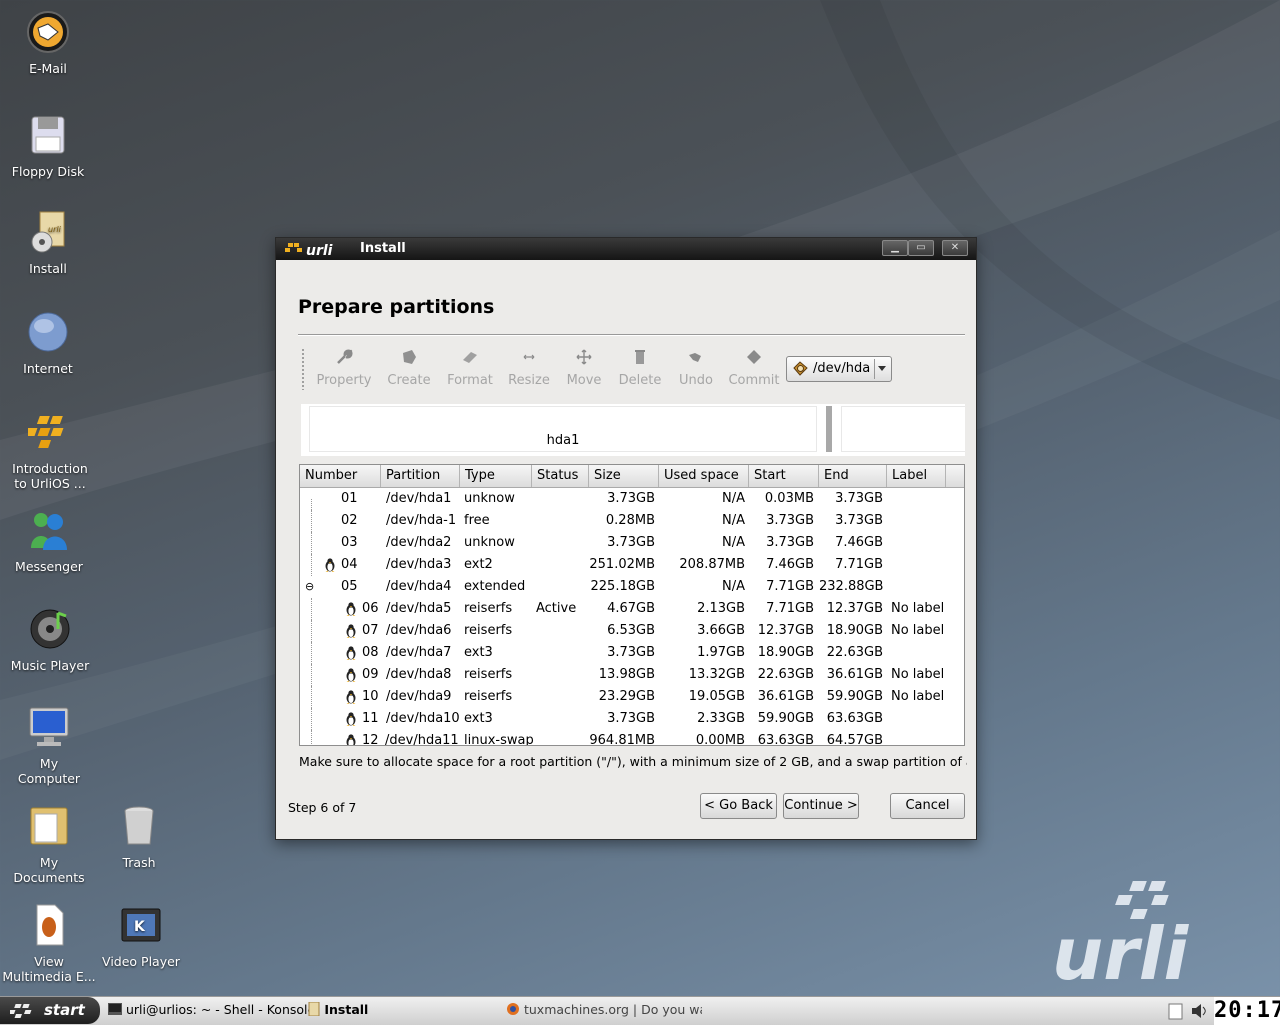 This screenshot has width=1280, height=1025. I want to click on move-button: Move, so click(584, 368).